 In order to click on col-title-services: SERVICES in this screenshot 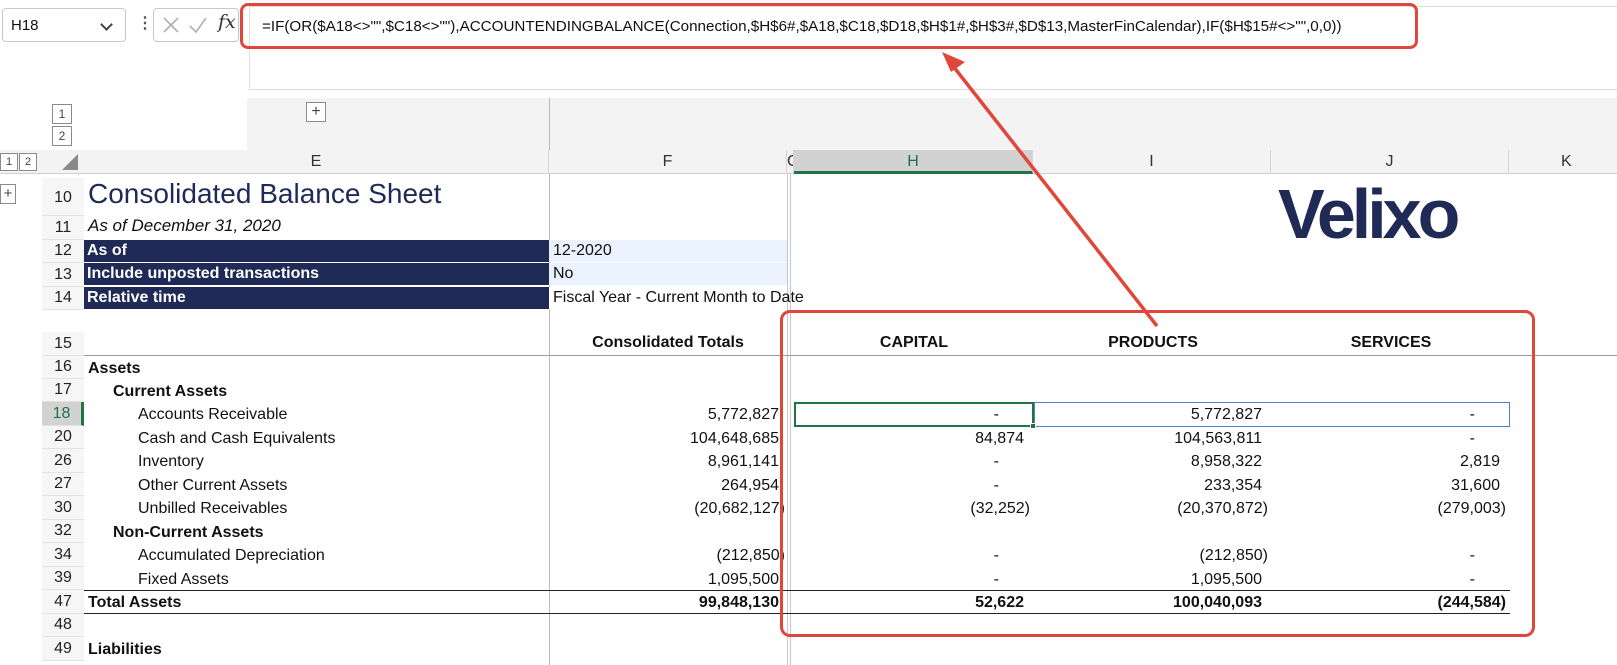, I will do `click(1391, 343)`.